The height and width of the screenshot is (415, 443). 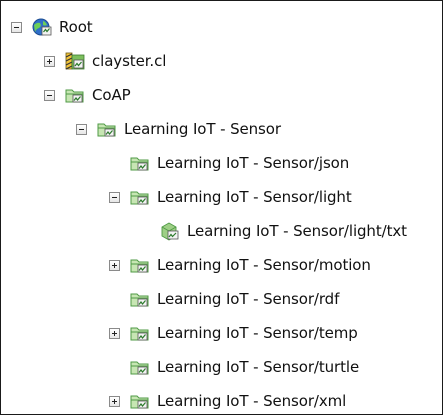 I want to click on tree-node-turtle: Learning IoT - Sensor/turtle, so click(x=234, y=367).